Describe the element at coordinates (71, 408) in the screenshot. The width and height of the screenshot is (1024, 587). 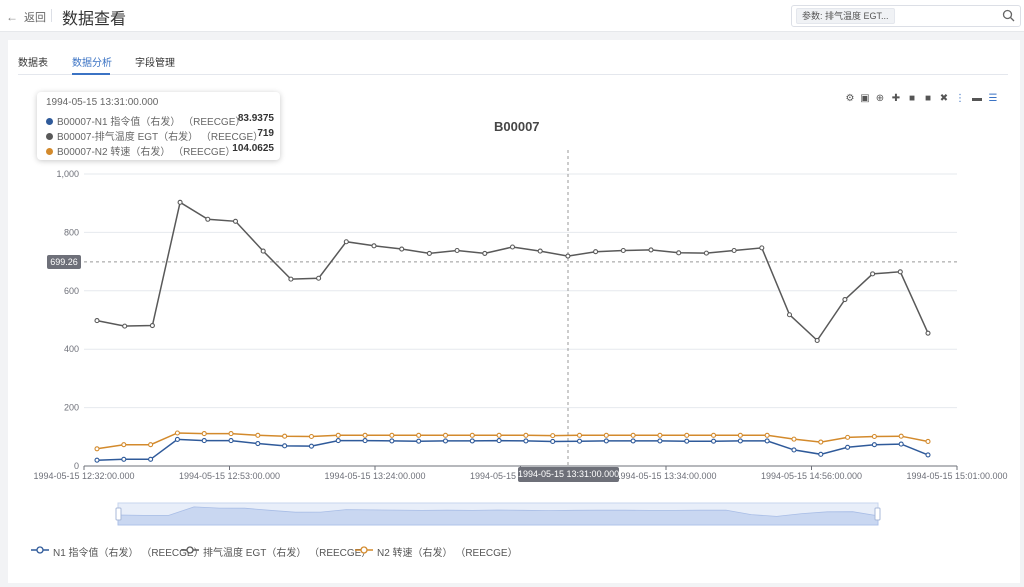
I see `y-tick-label: 200` at that location.